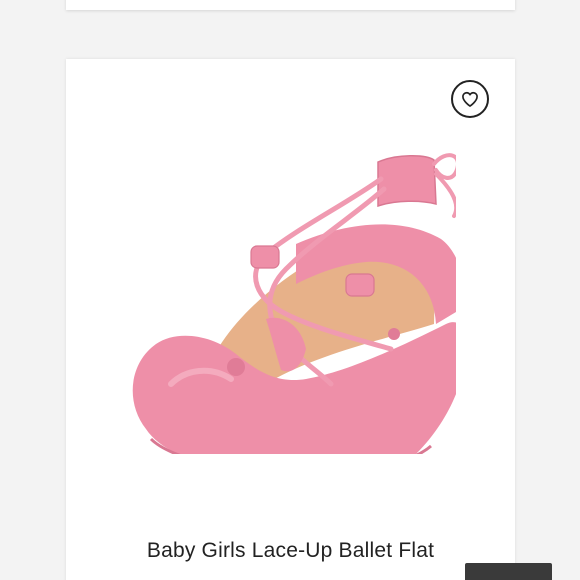 The height and width of the screenshot is (580, 580). I want to click on previous-listing-card, so click(290, 5).